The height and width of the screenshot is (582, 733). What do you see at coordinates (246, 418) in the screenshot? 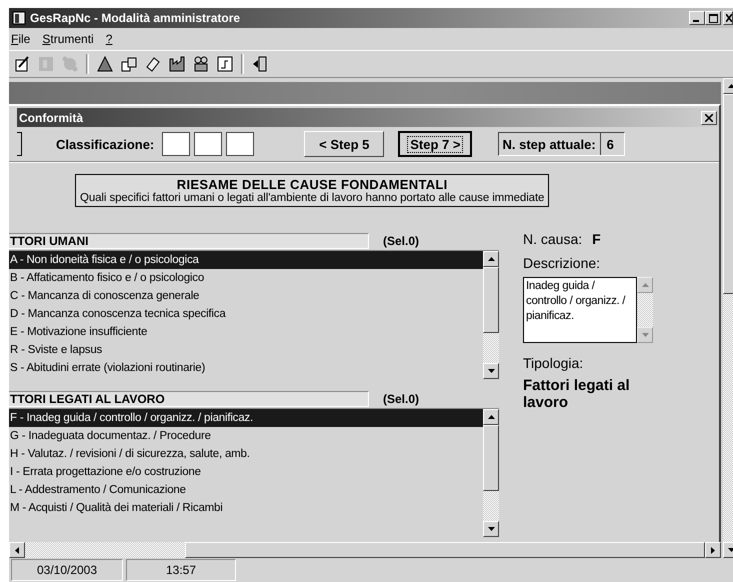
I see `list-item: F - Inadeg guida / controllo / organizz. / pianificaz.` at bounding box center [246, 418].